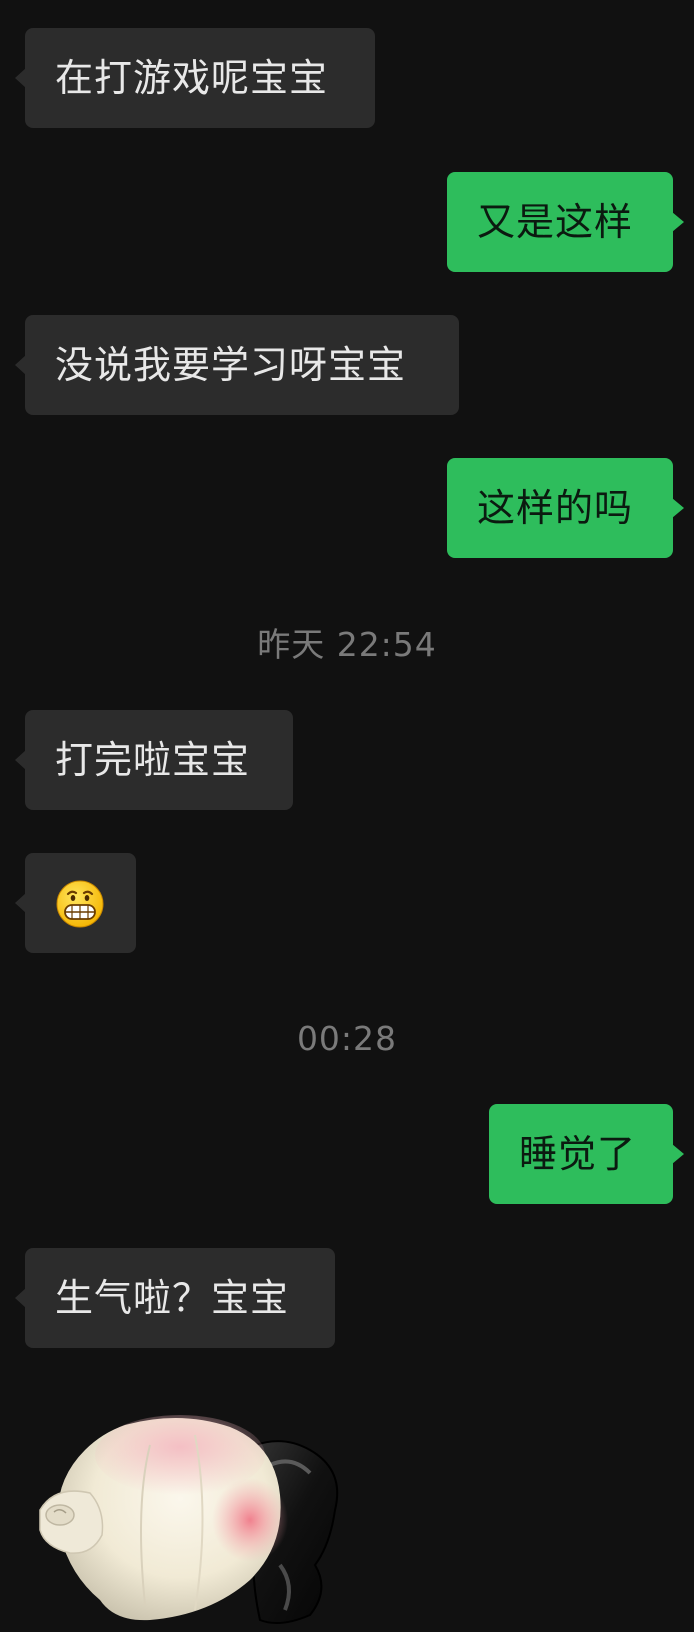 This screenshot has width=694, height=1632. What do you see at coordinates (172, 1298) in the screenshot?
I see `message-text: 生气啦？宝宝` at bounding box center [172, 1298].